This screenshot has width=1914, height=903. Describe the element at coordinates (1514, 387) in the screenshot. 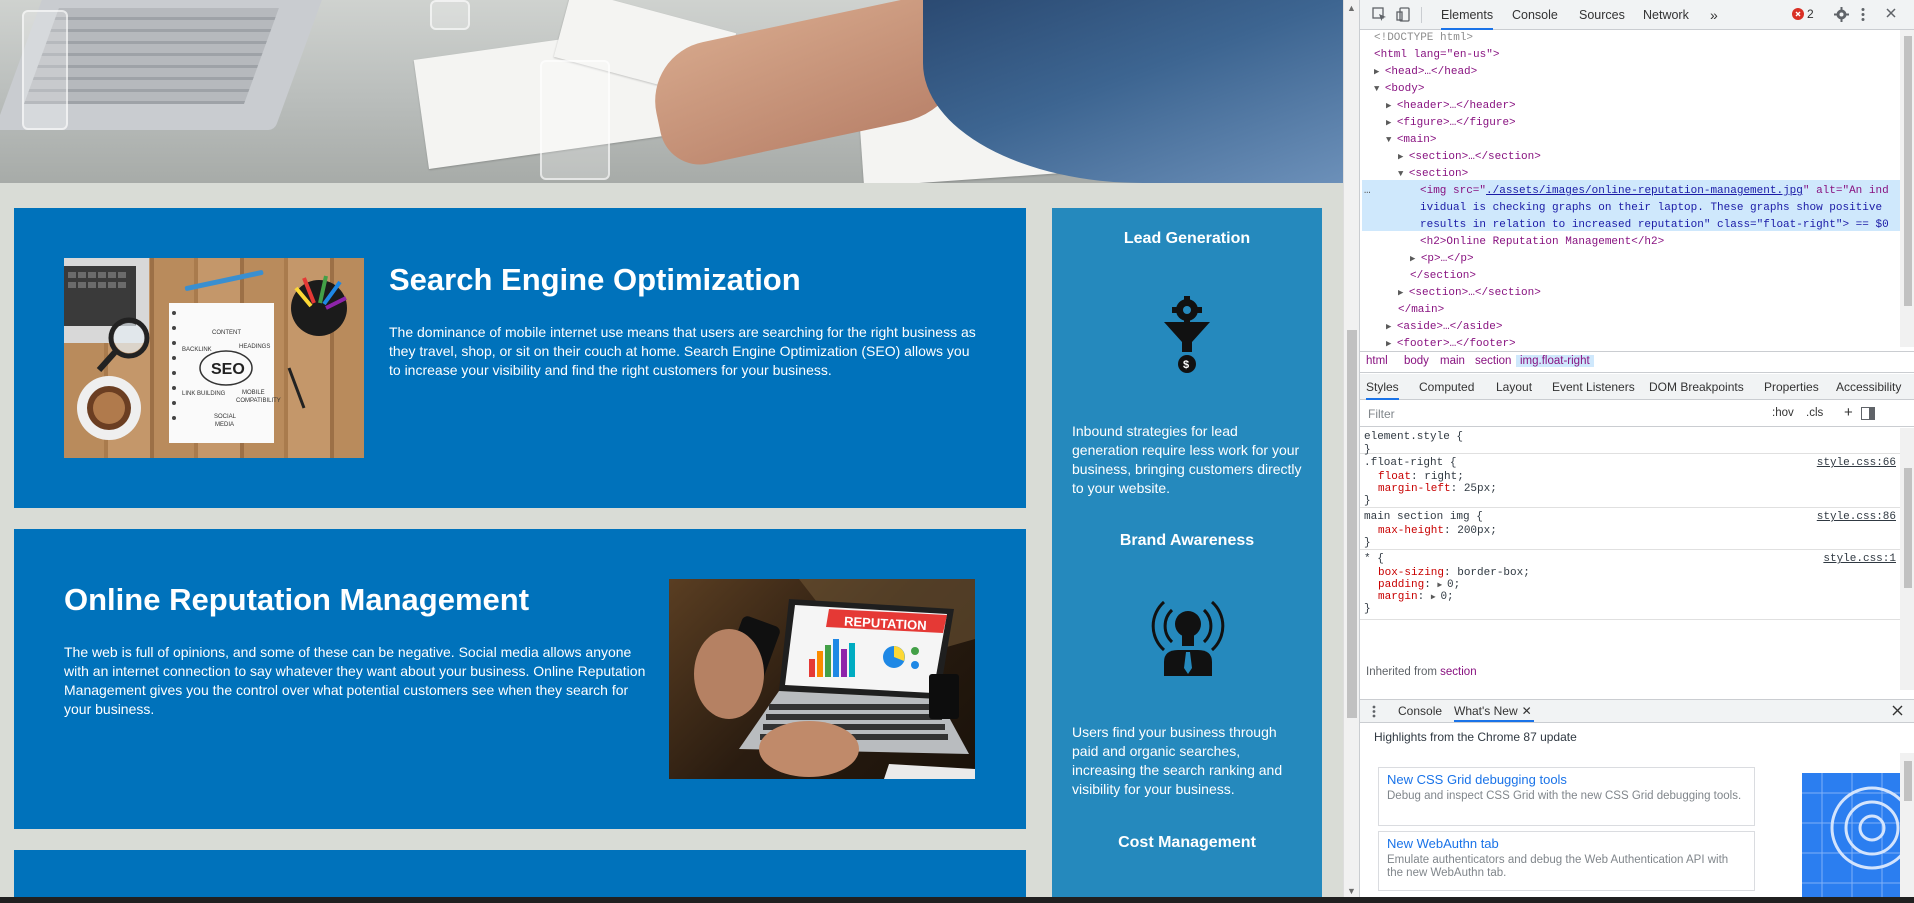

I see `tab-layout: Layout` at that location.